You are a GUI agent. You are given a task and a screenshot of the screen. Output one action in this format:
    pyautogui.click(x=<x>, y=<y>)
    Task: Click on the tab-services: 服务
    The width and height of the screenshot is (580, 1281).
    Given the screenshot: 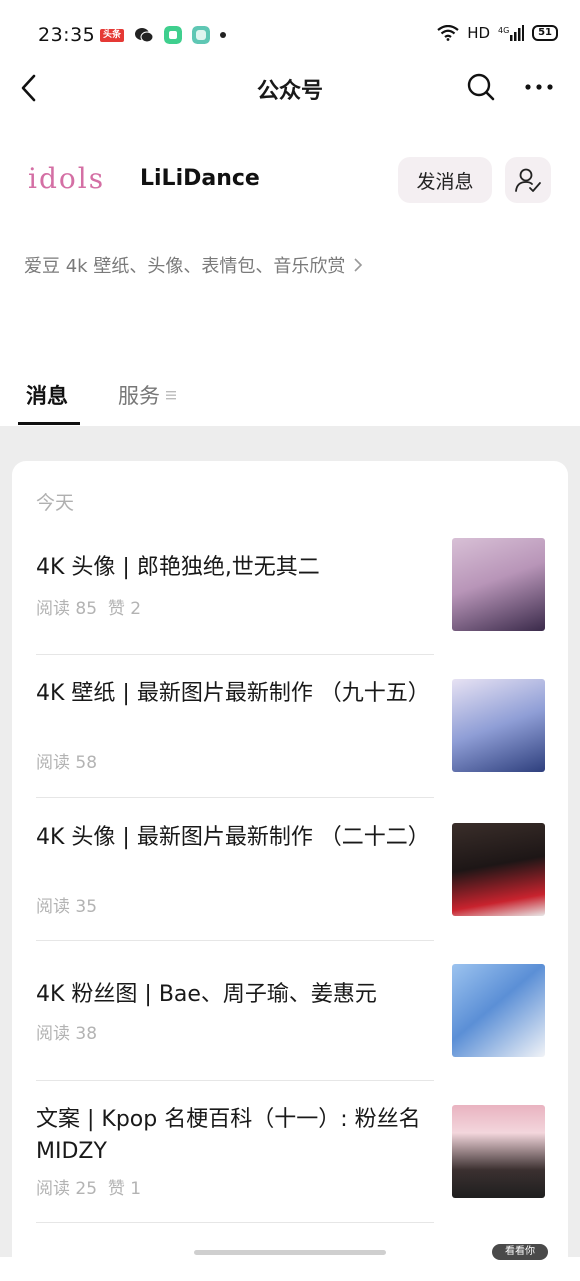 What is the action you would take?
    pyautogui.click(x=147, y=395)
    